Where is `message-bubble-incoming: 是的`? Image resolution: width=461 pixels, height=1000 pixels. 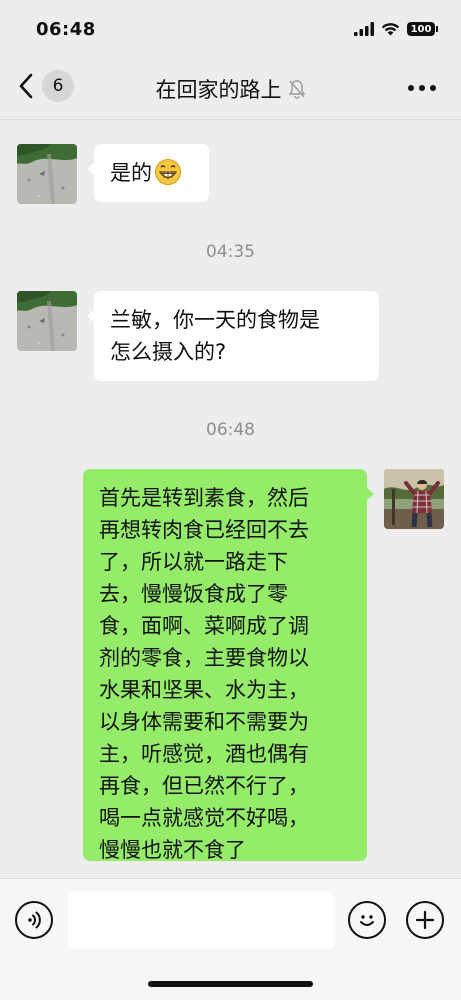 message-bubble-incoming: 是的 is located at coordinates (148, 173).